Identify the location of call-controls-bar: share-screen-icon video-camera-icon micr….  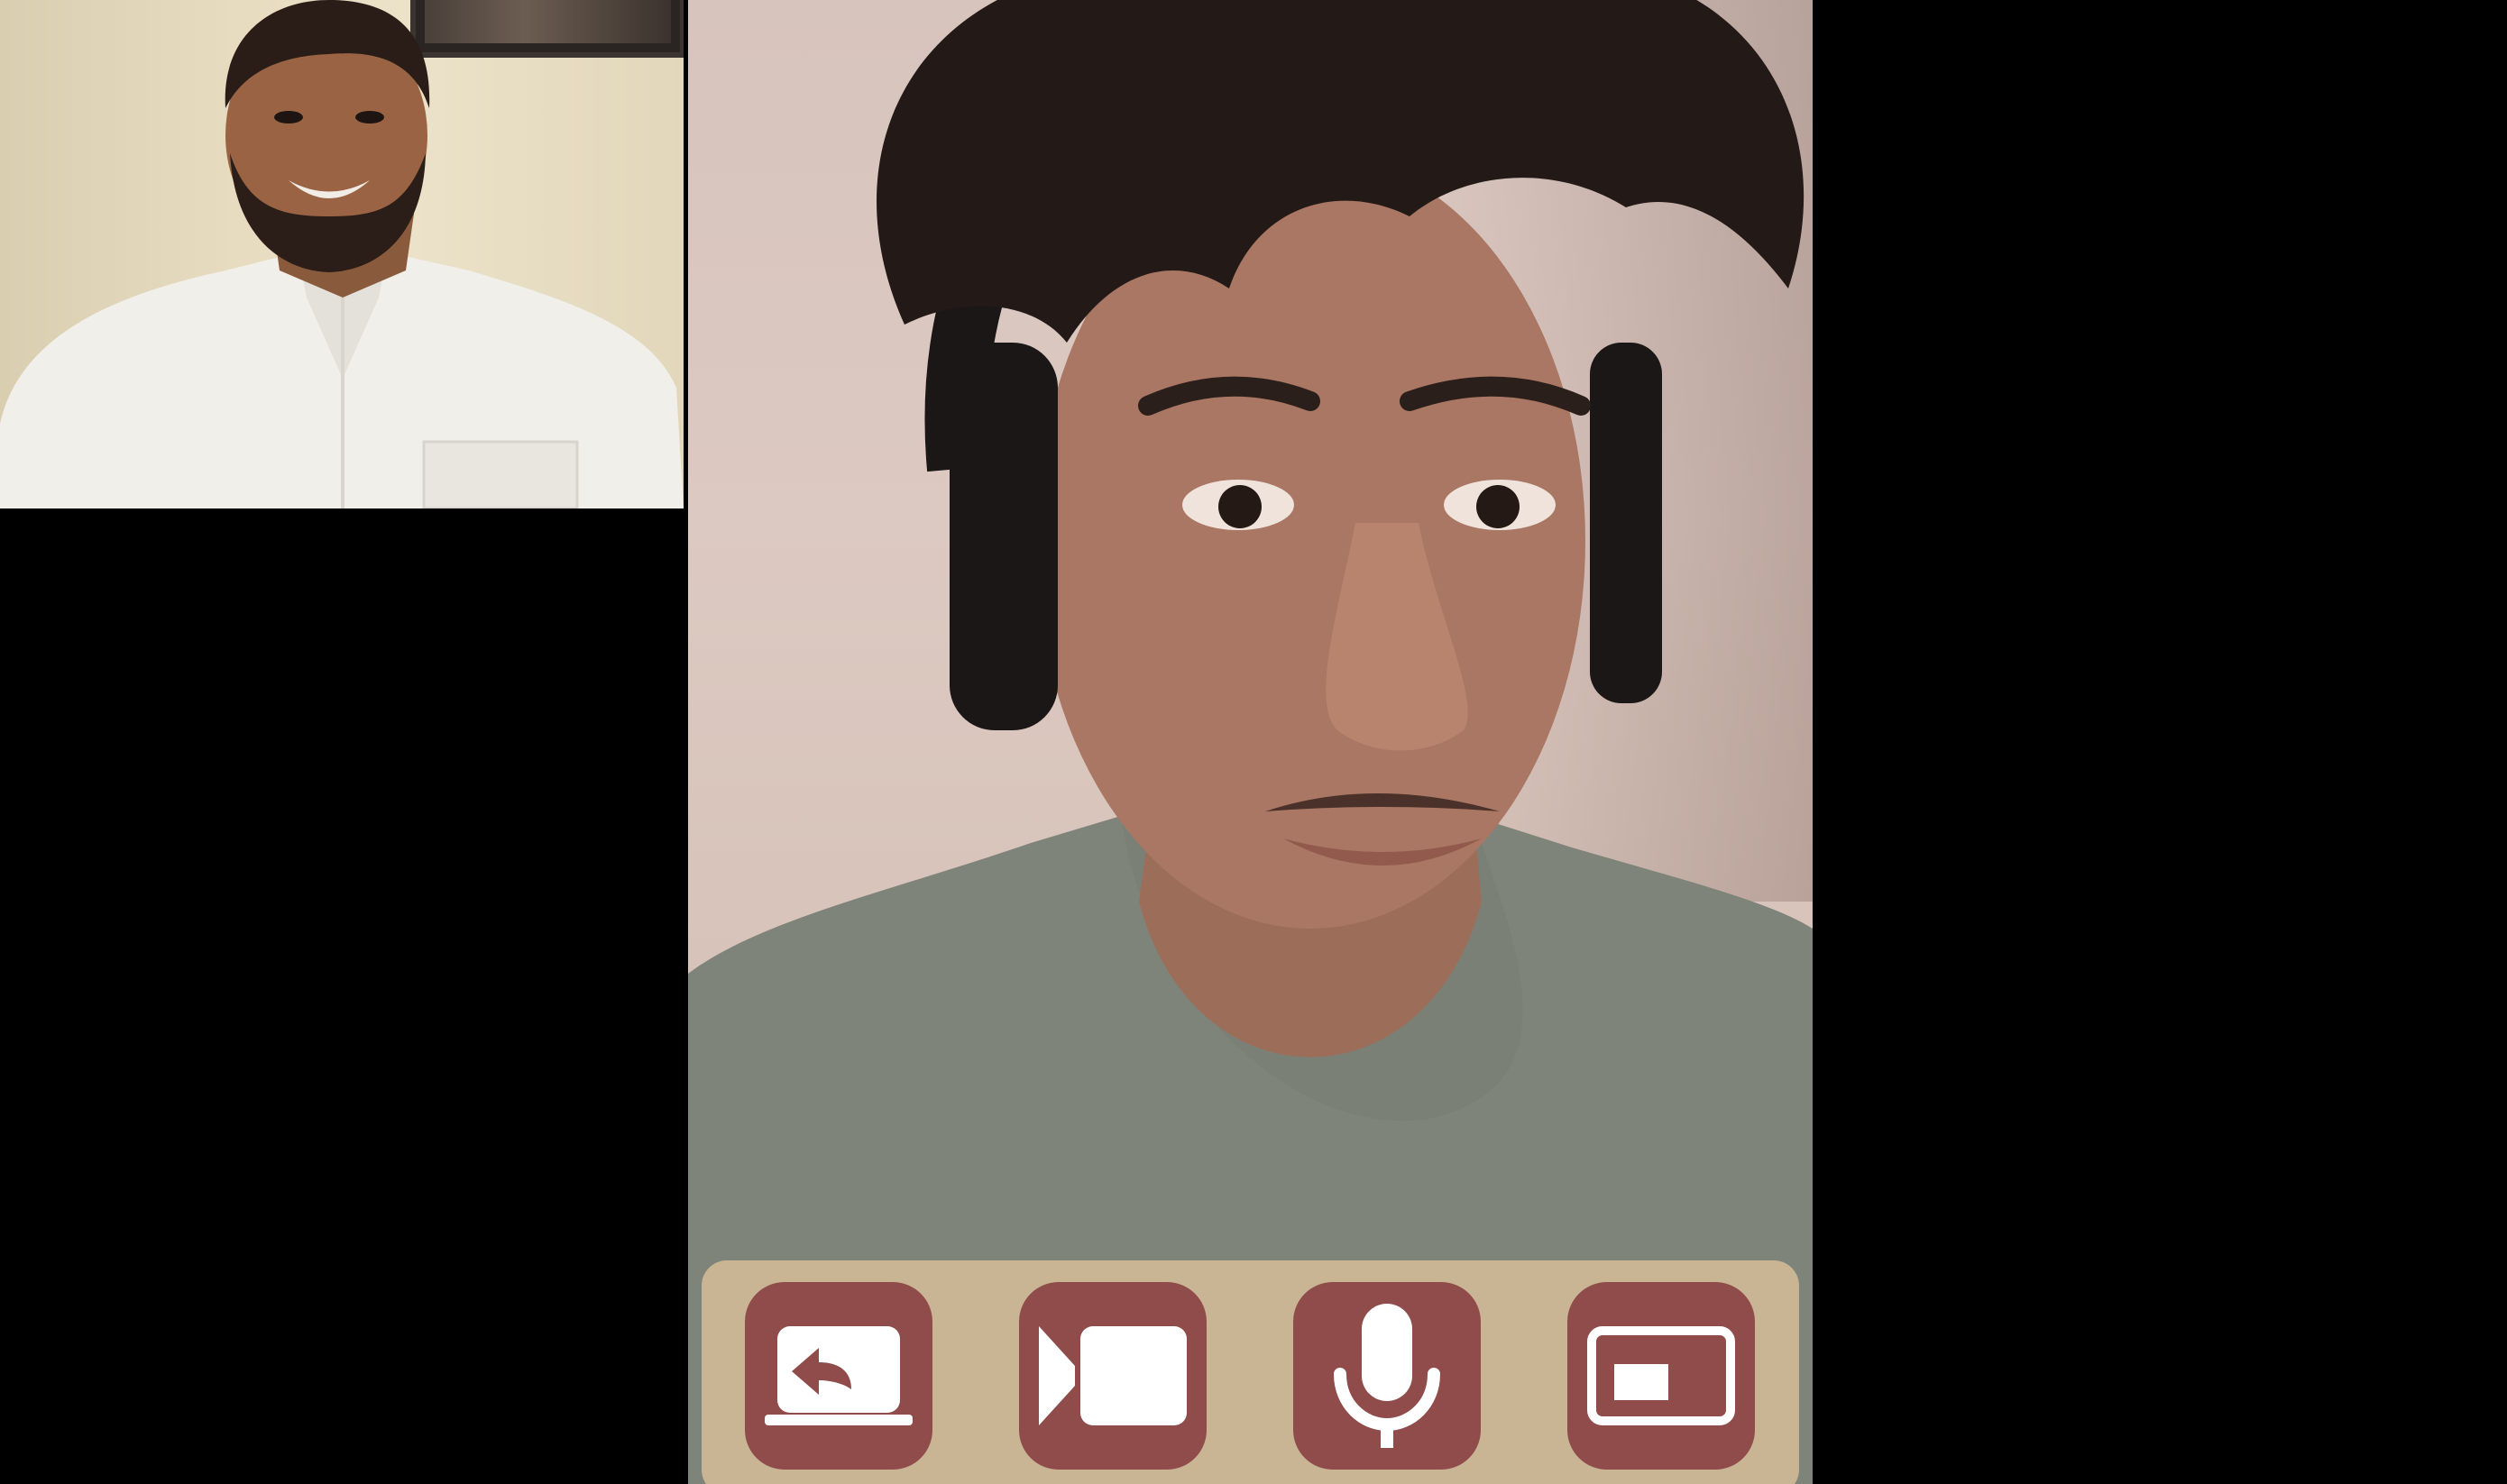
(1250, 1372).